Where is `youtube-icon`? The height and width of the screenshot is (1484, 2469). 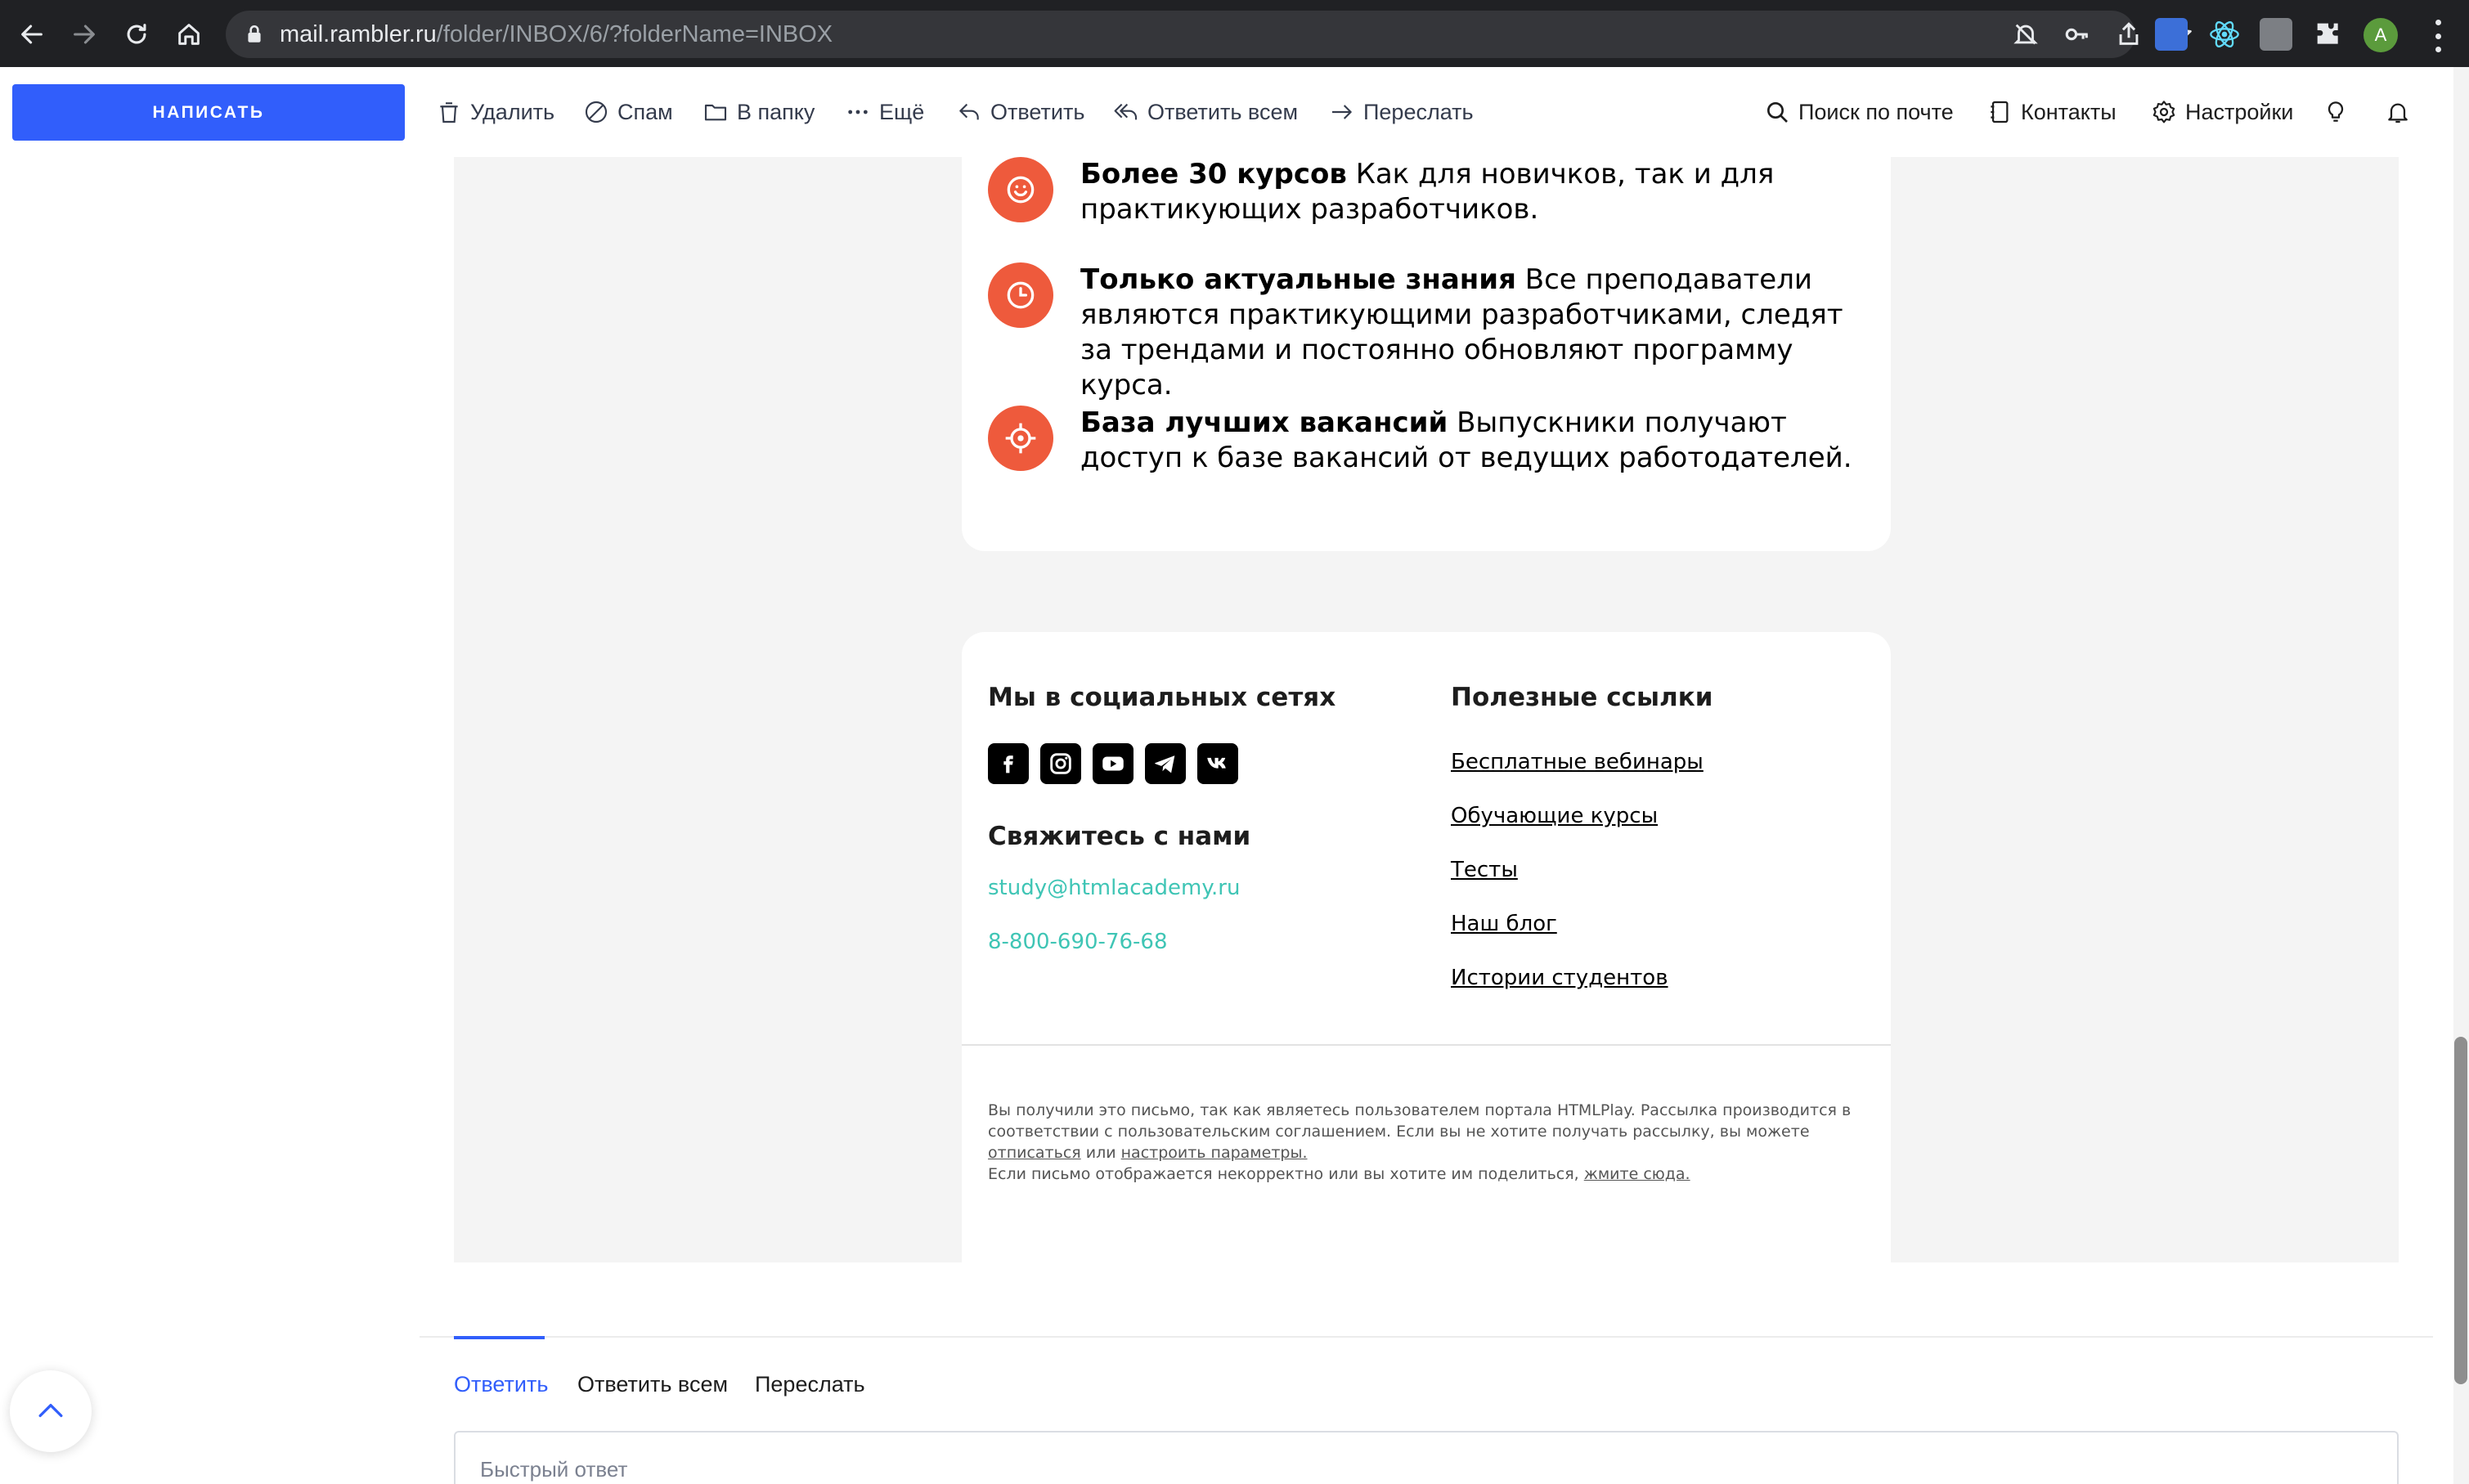
youtube-icon is located at coordinates (1113, 763).